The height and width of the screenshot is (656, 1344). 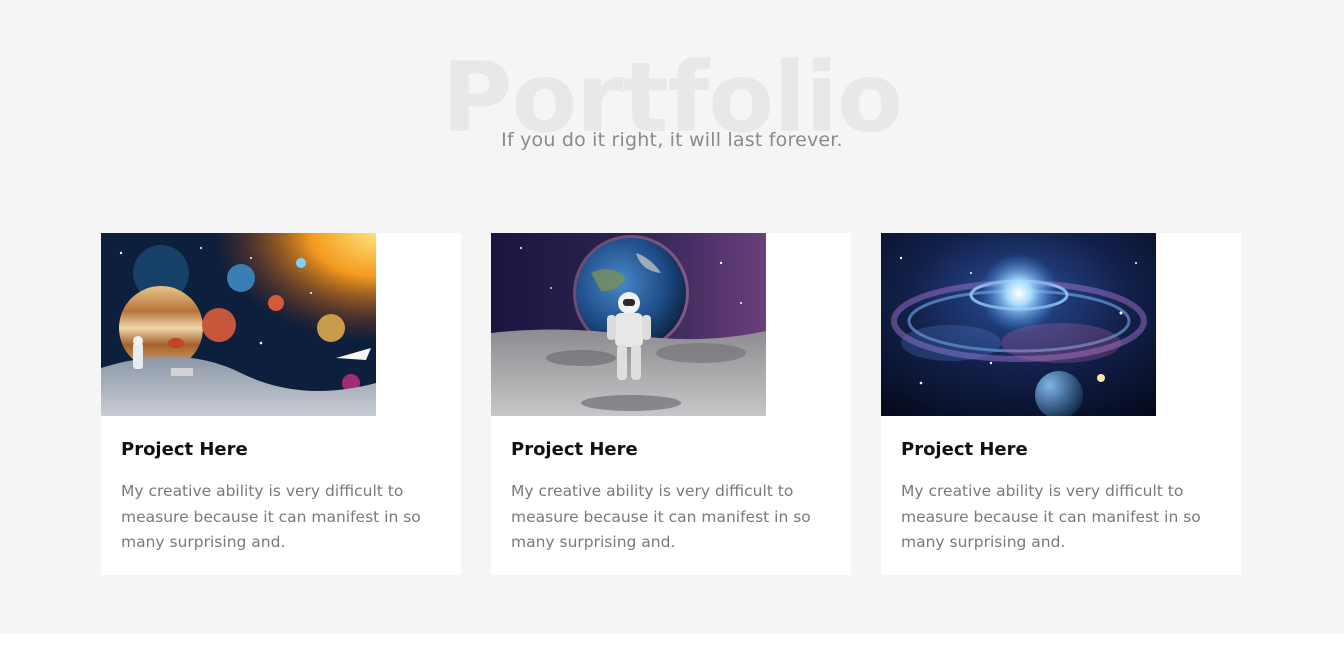 I want to click on space-planets-collage-image, so click(x=238, y=324).